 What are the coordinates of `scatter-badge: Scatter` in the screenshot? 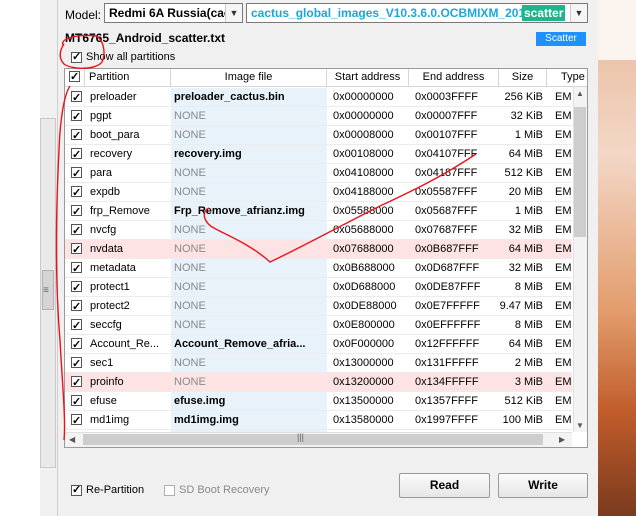 It's located at (561, 39).